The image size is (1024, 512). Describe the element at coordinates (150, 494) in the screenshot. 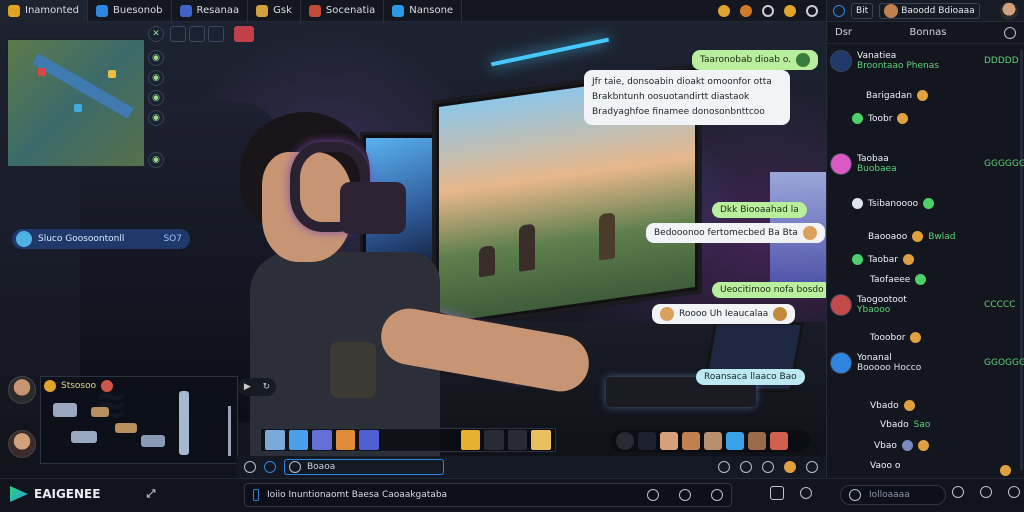

I see `expand-icon: ⤢` at that location.